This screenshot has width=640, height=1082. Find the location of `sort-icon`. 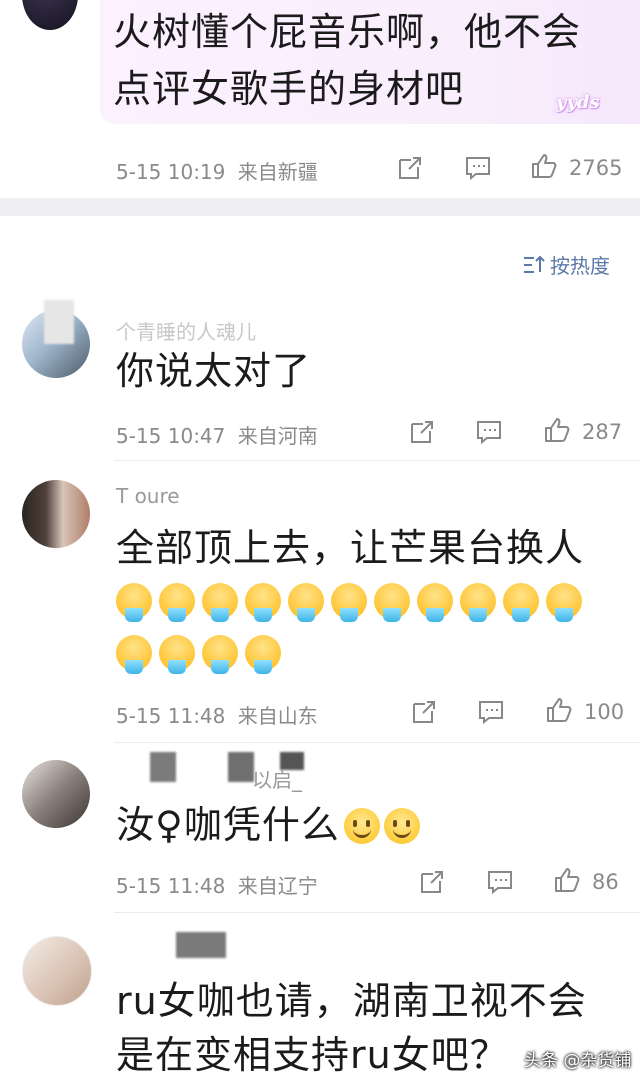

sort-icon is located at coordinates (534, 264).